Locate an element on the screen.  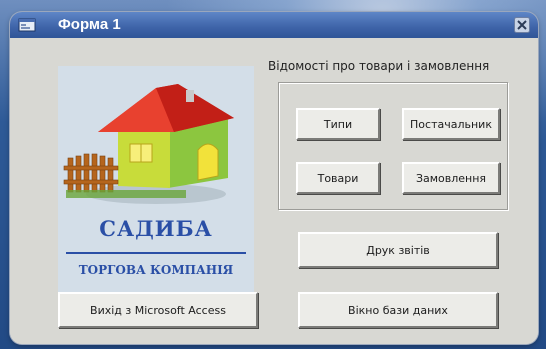
form-icon is located at coordinates (27, 25).